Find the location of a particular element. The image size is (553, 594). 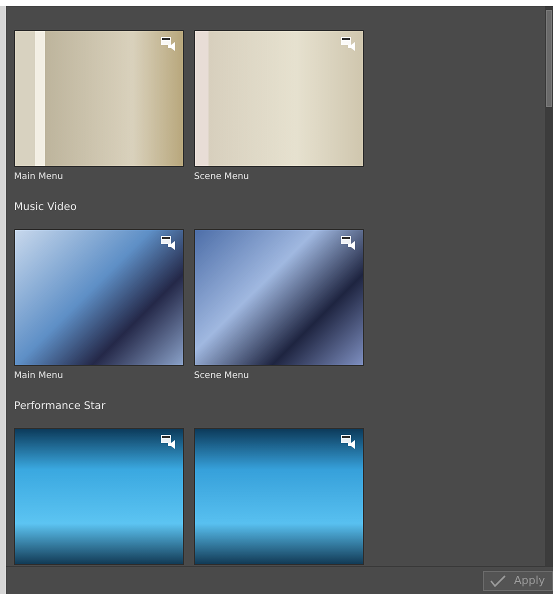

category-heading: Music Video is located at coordinates (46, 207).